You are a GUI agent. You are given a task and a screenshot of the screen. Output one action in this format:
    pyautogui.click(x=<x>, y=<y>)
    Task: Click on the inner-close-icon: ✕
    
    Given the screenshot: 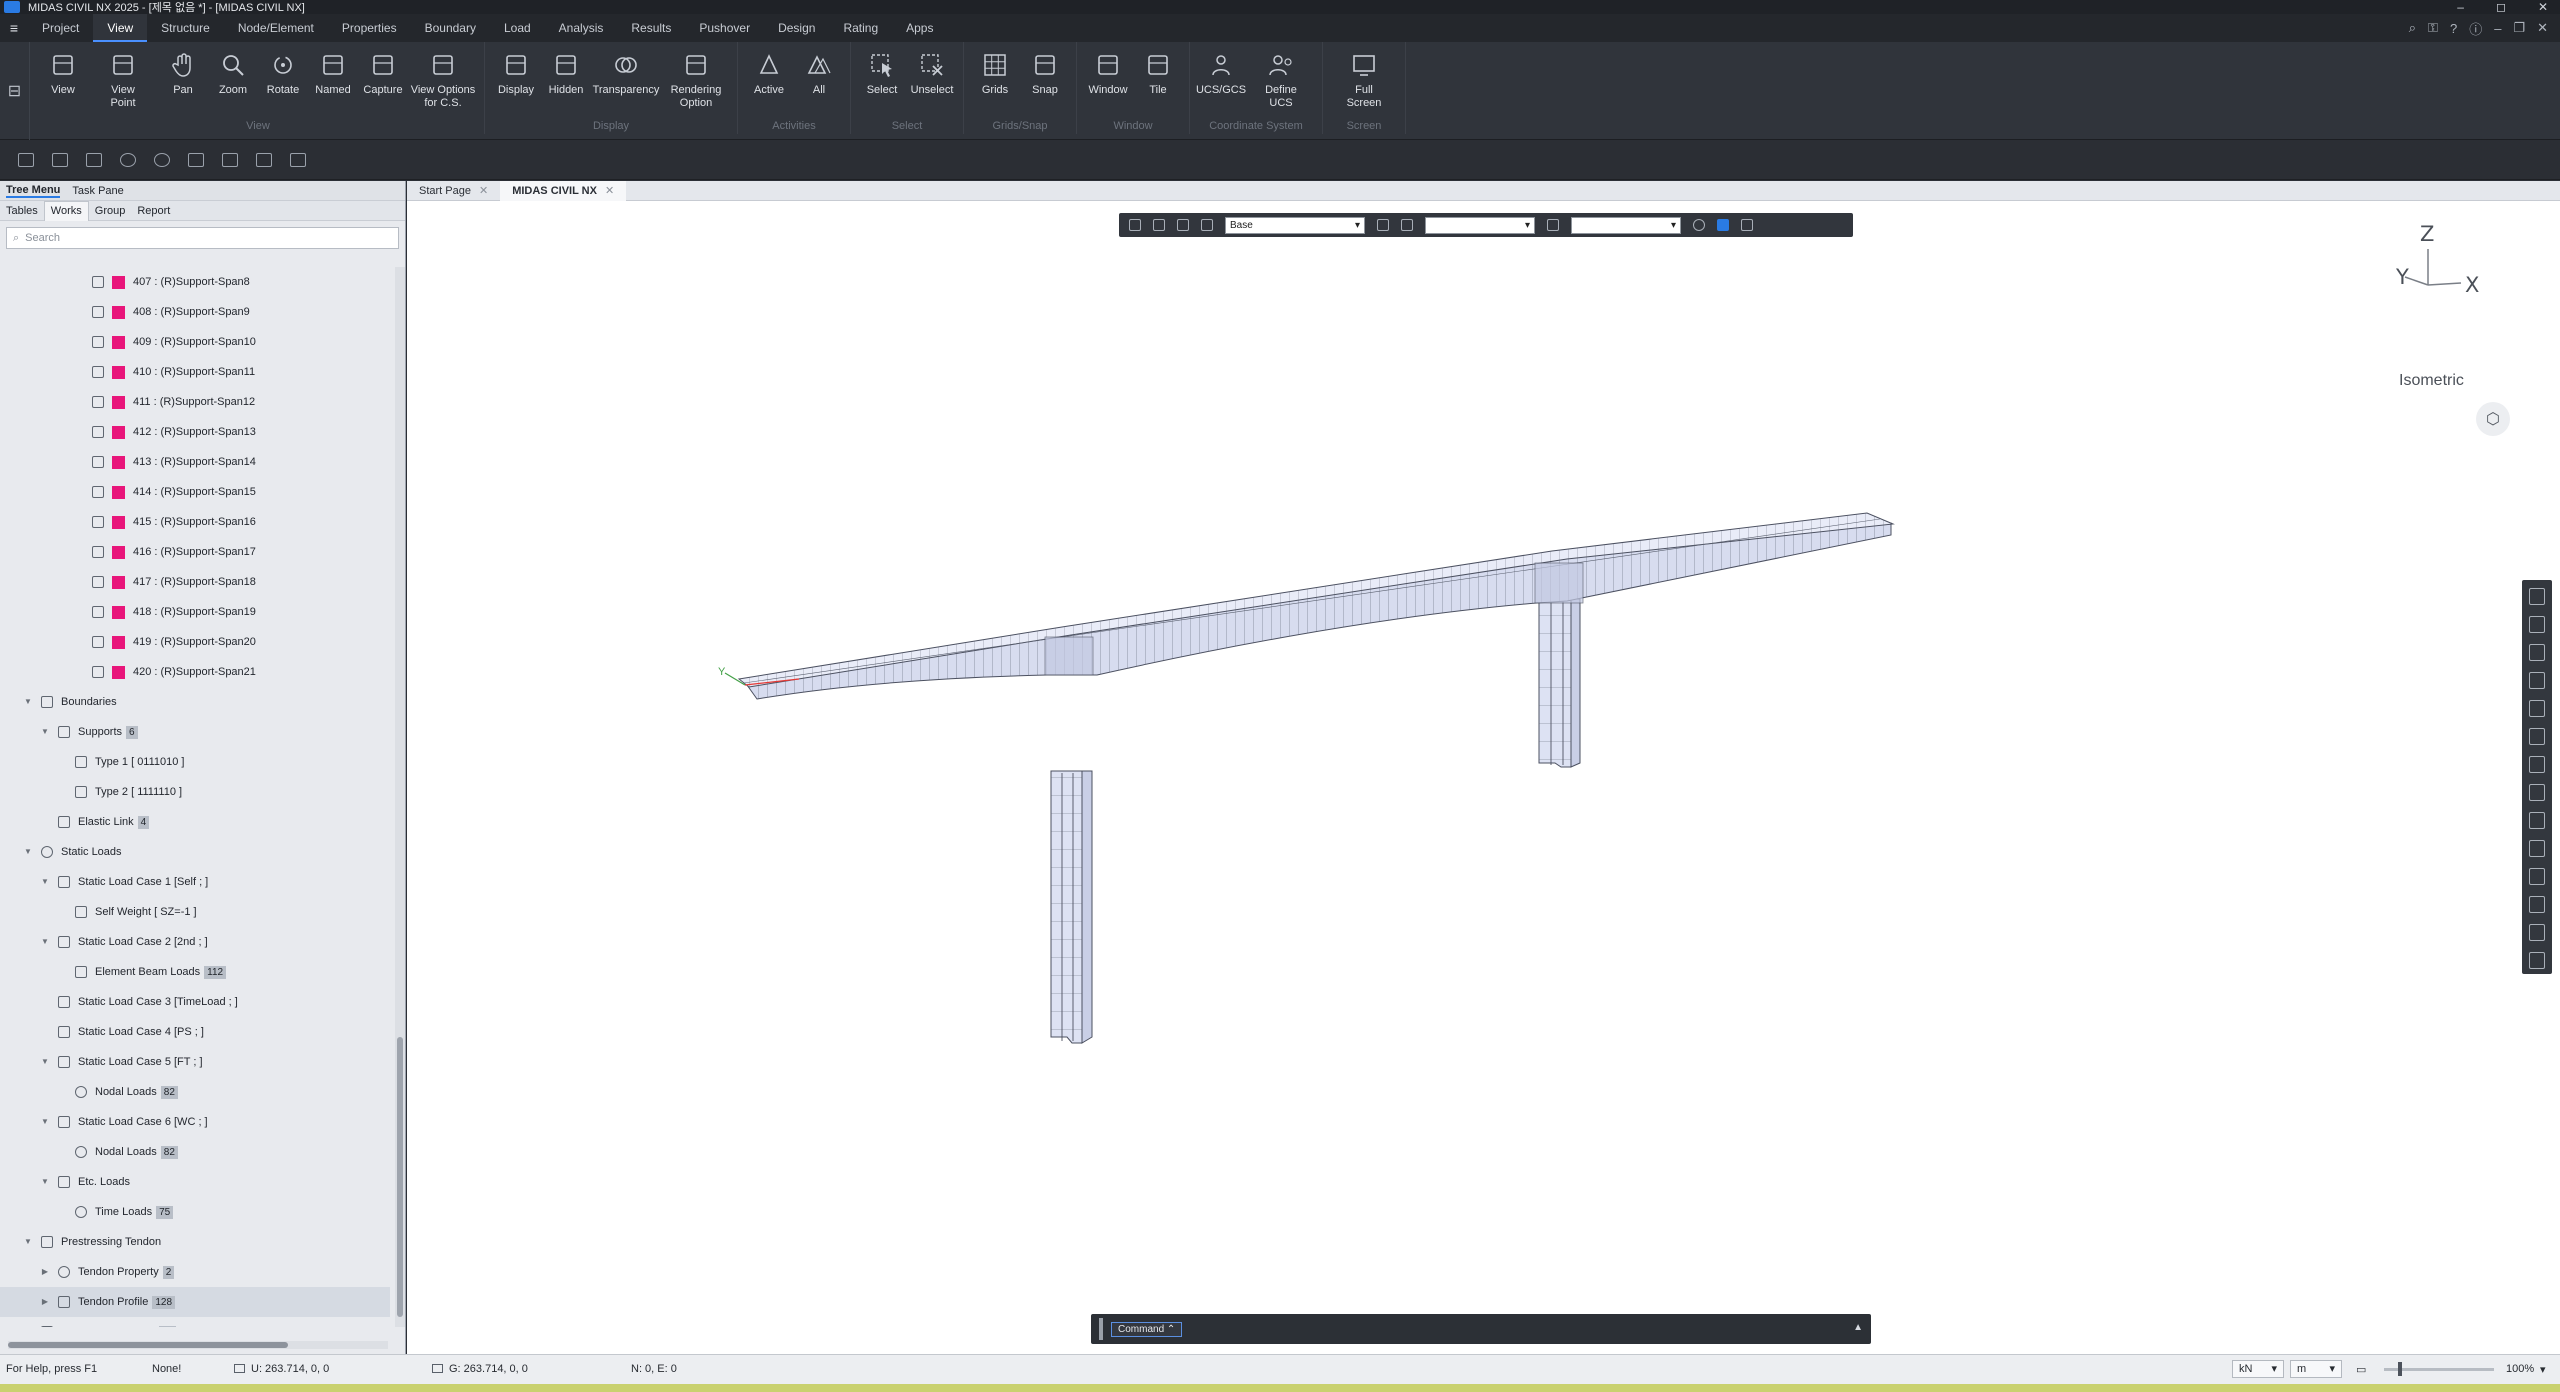 What is the action you would take?
    pyautogui.click(x=2542, y=28)
    